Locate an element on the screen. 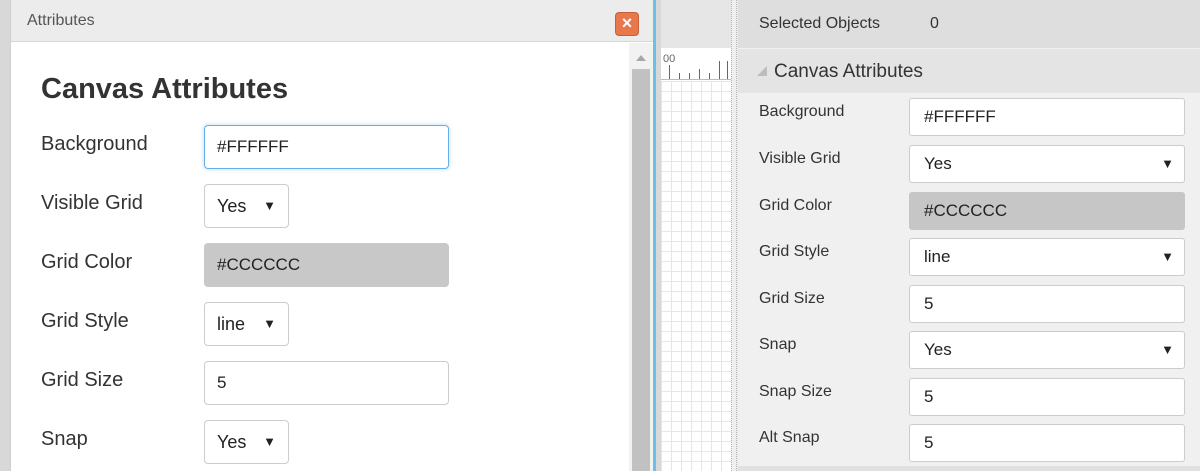 The height and width of the screenshot is (471, 1200). canvas-toolbar-area is located at coordinates (696, 24).